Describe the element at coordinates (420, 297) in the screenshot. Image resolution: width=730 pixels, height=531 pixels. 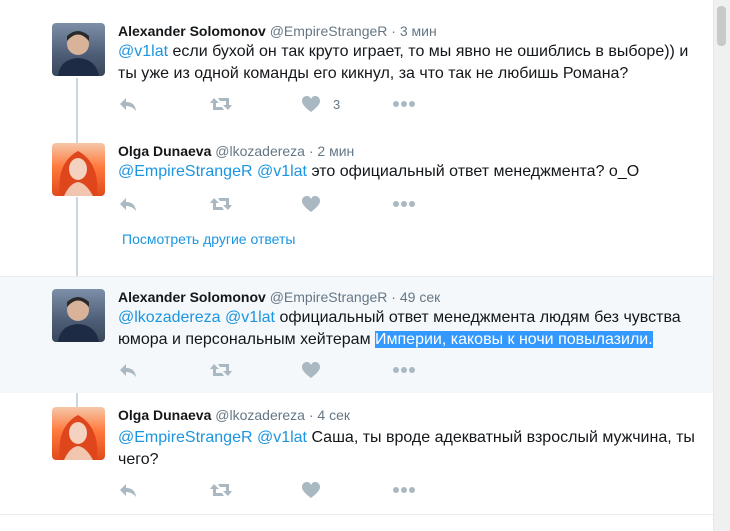
I see `timestamp: 49 сек` at that location.